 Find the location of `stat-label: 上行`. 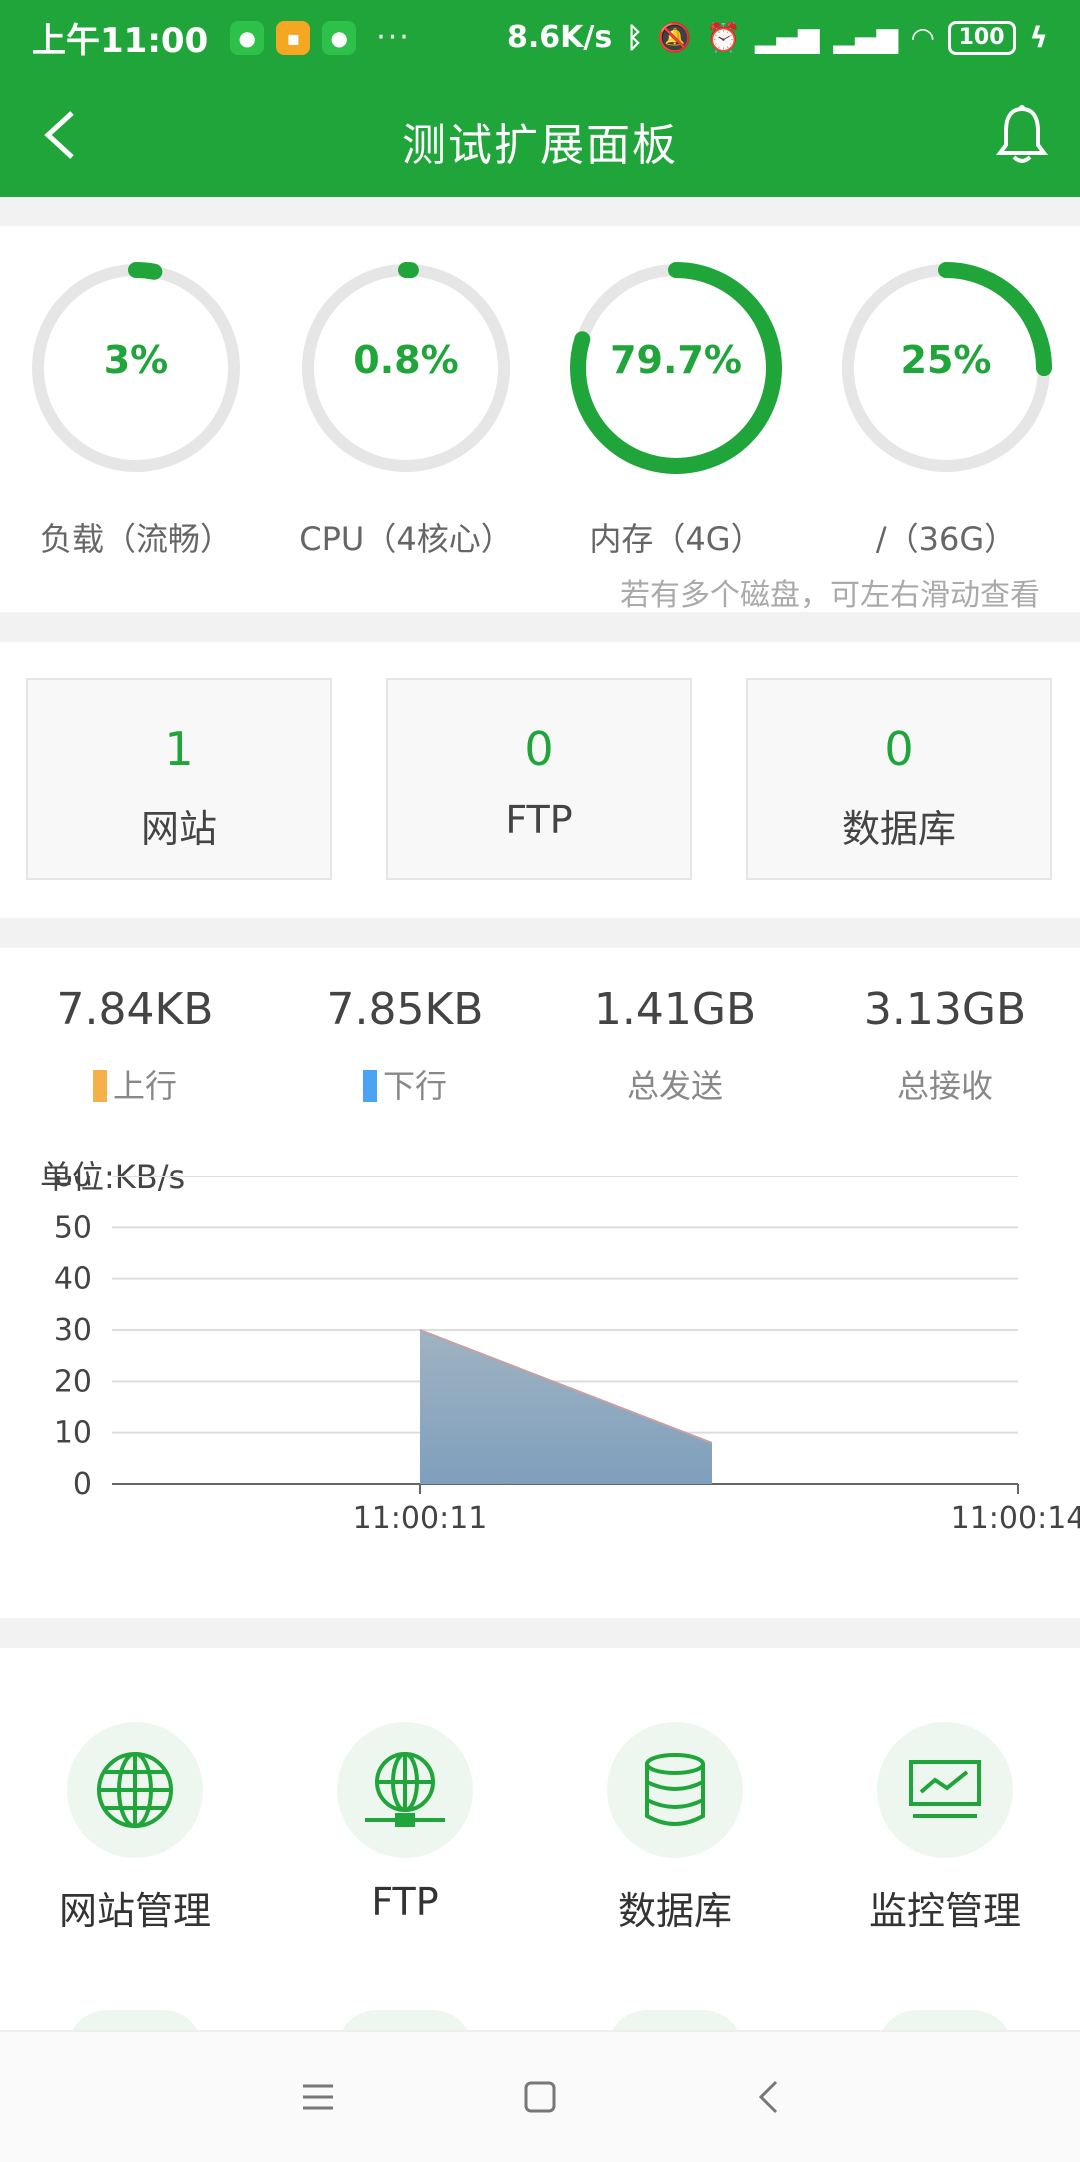

stat-label: 上行 is located at coordinates (144, 1086).